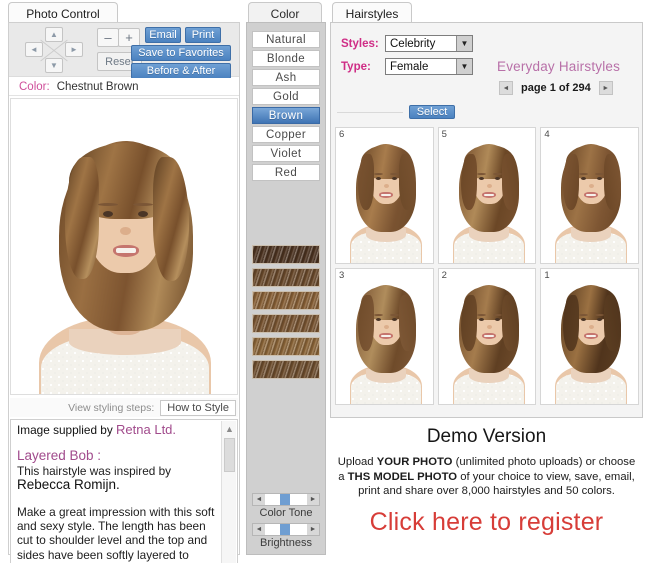 This screenshot has width=650, height=563. I want to click on arrow-left-icon: ◄, so click(34, 49).